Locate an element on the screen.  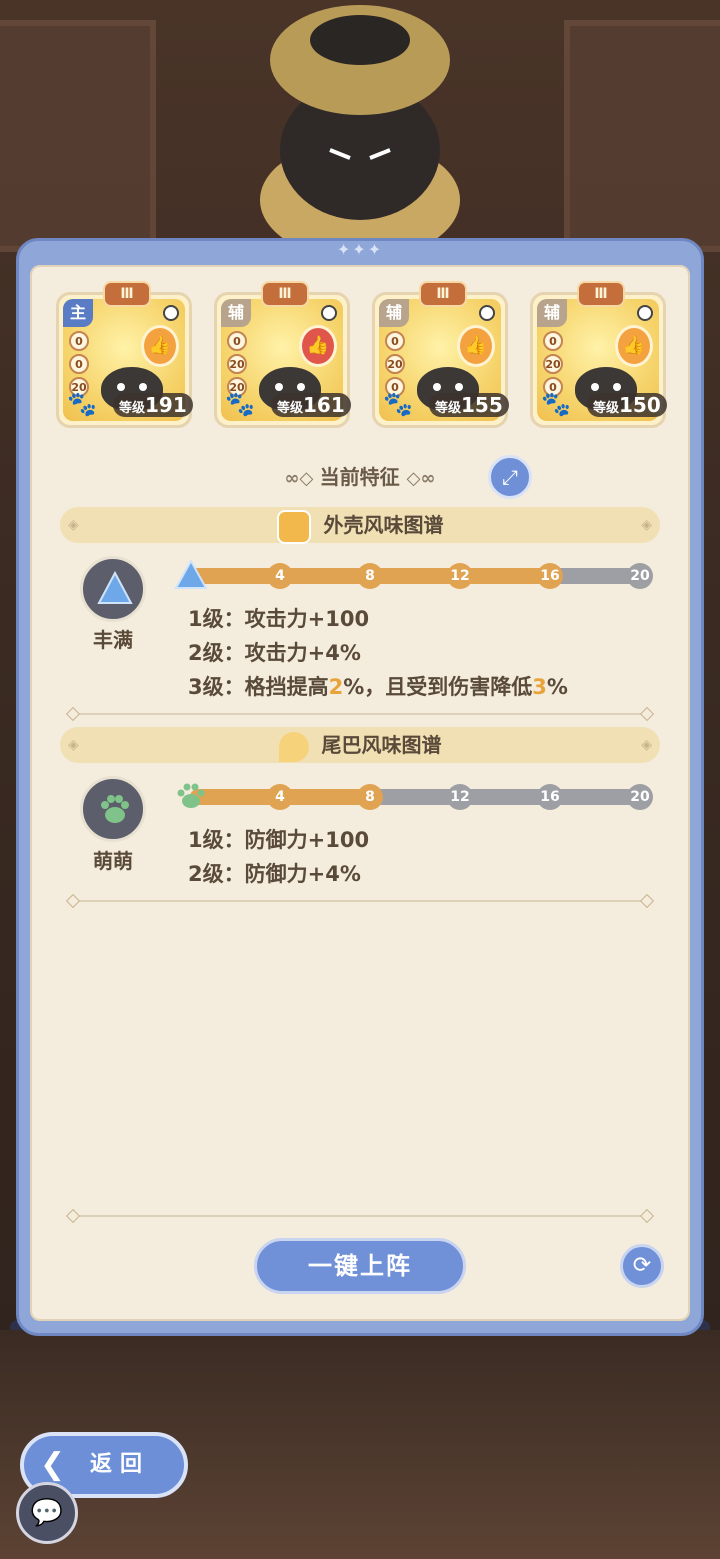
traits-title: 当前特征 is located at coordinates (359, 477).